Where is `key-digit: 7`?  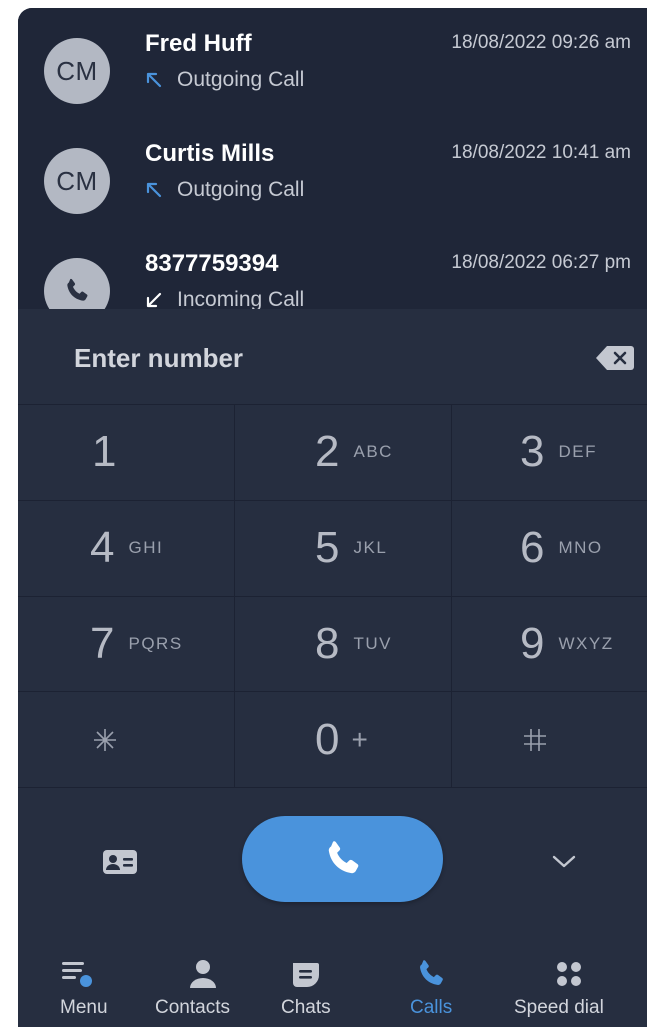
key-digit: 7 is located at coordinates (102, 643).